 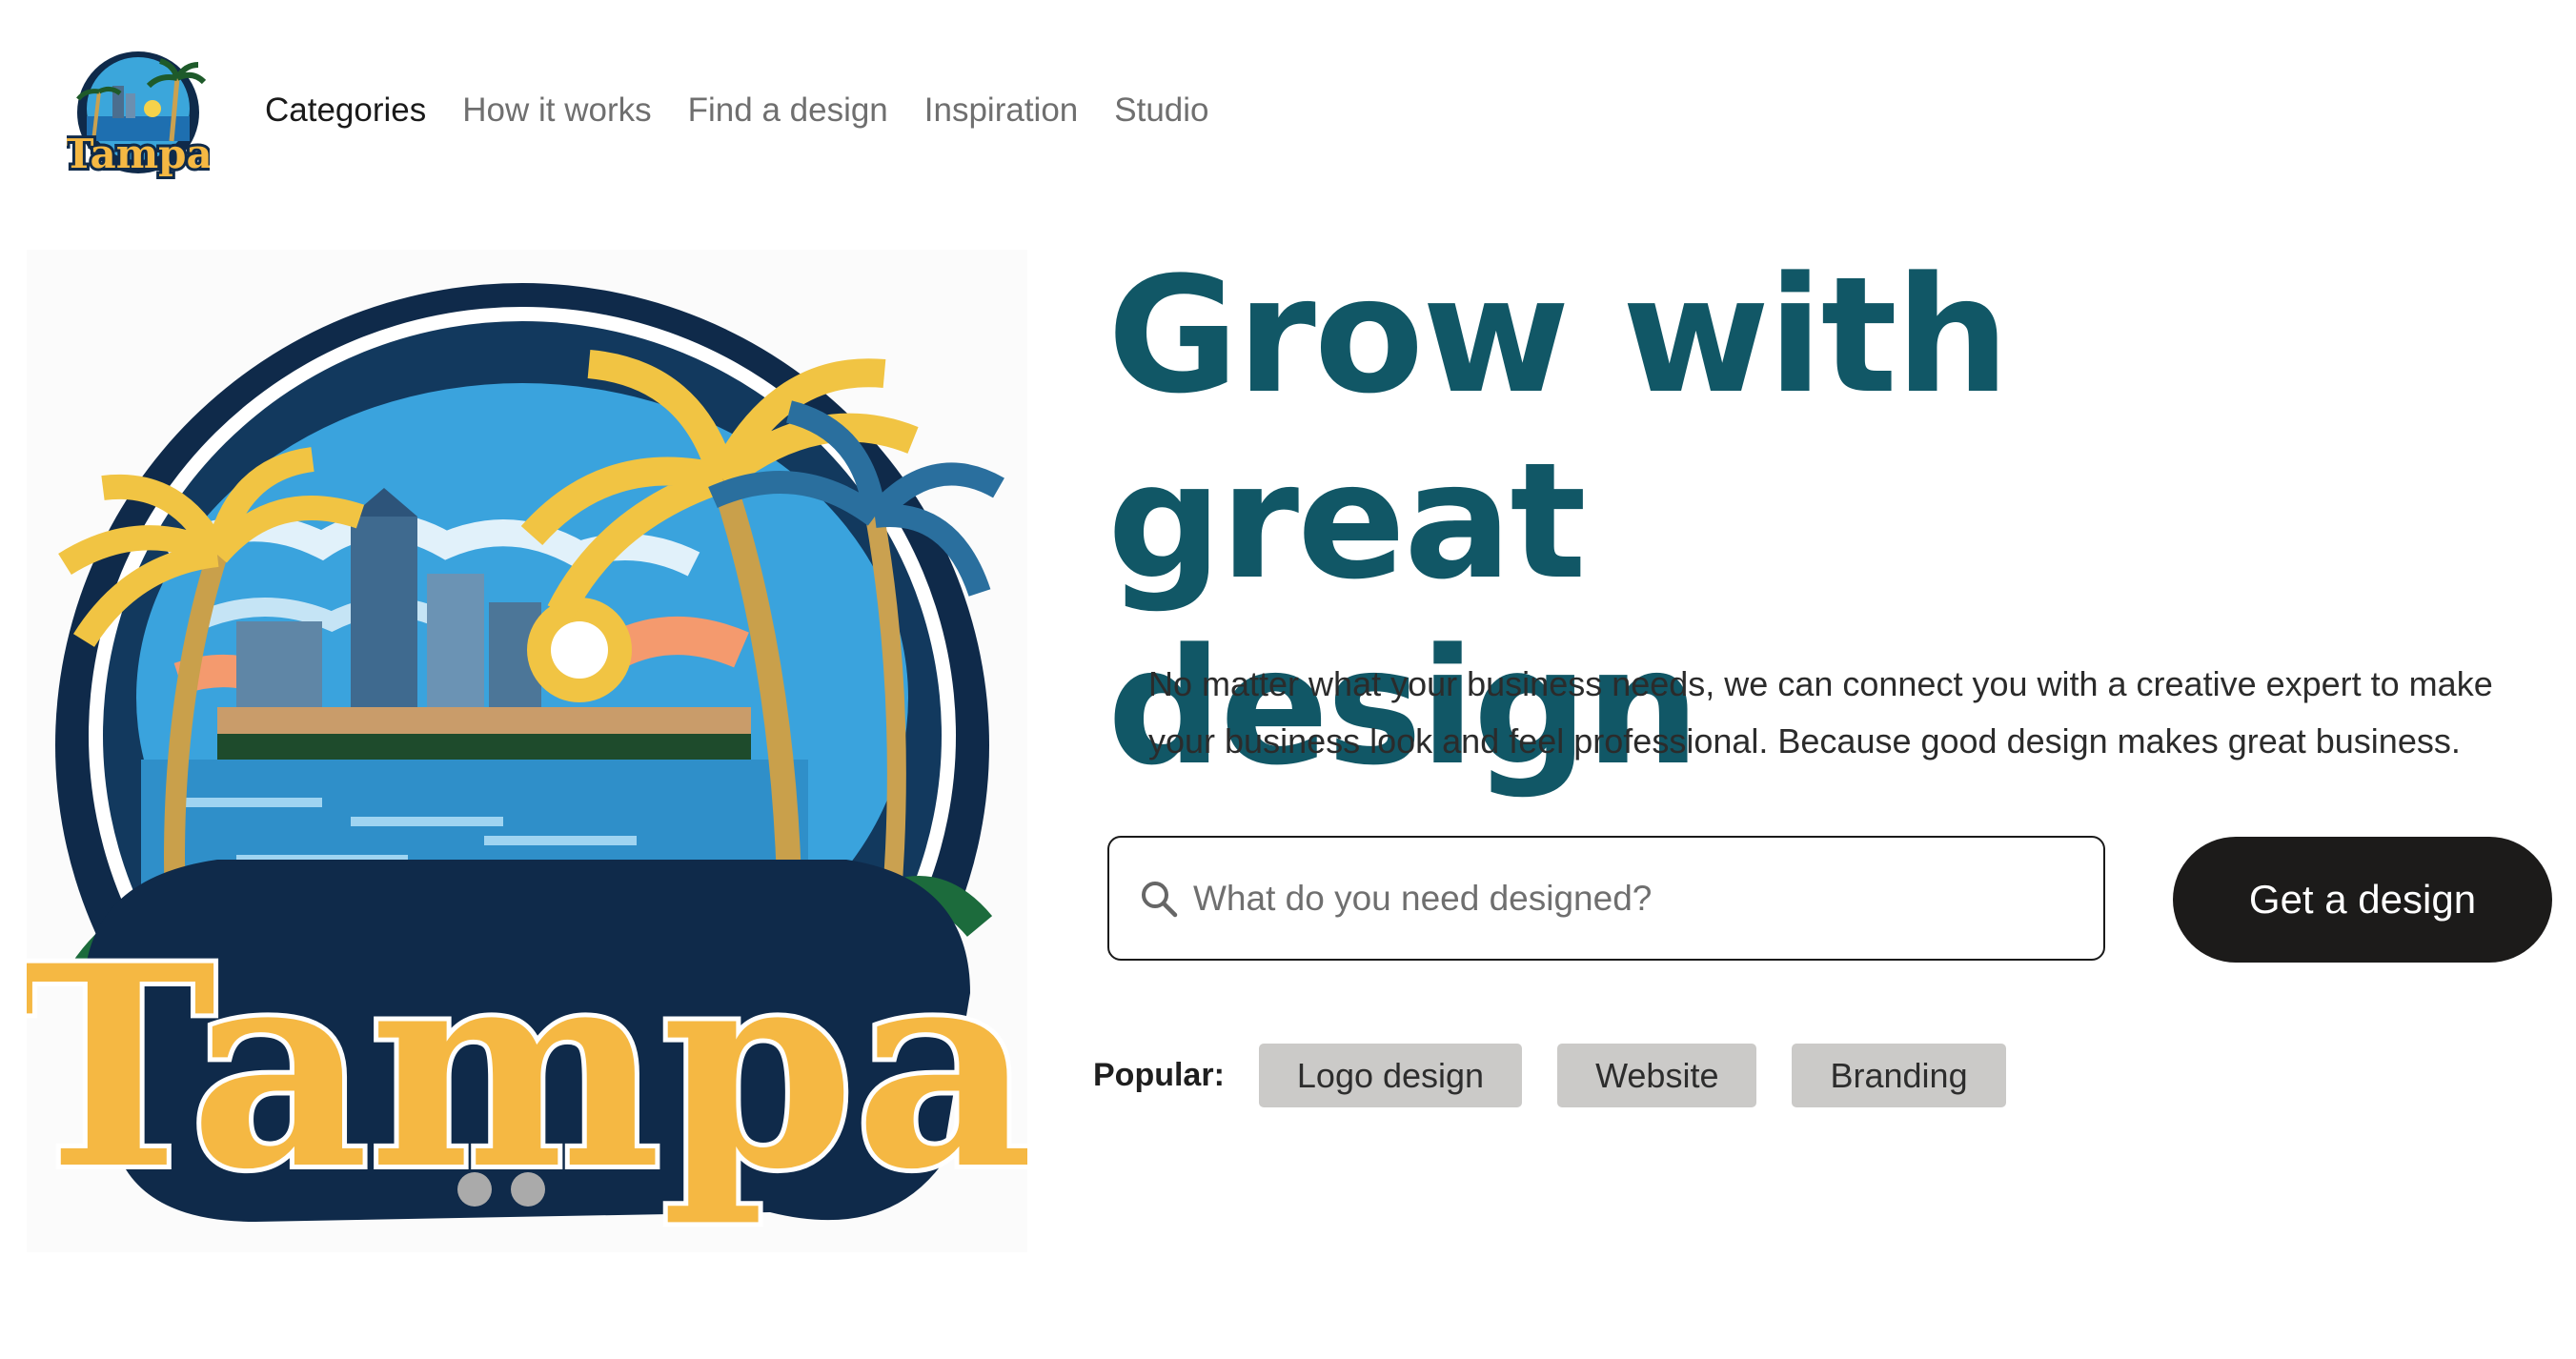 I want to click on popular-tags: Popular: Logo design Website Branding, so click(x=1567, y=1075).